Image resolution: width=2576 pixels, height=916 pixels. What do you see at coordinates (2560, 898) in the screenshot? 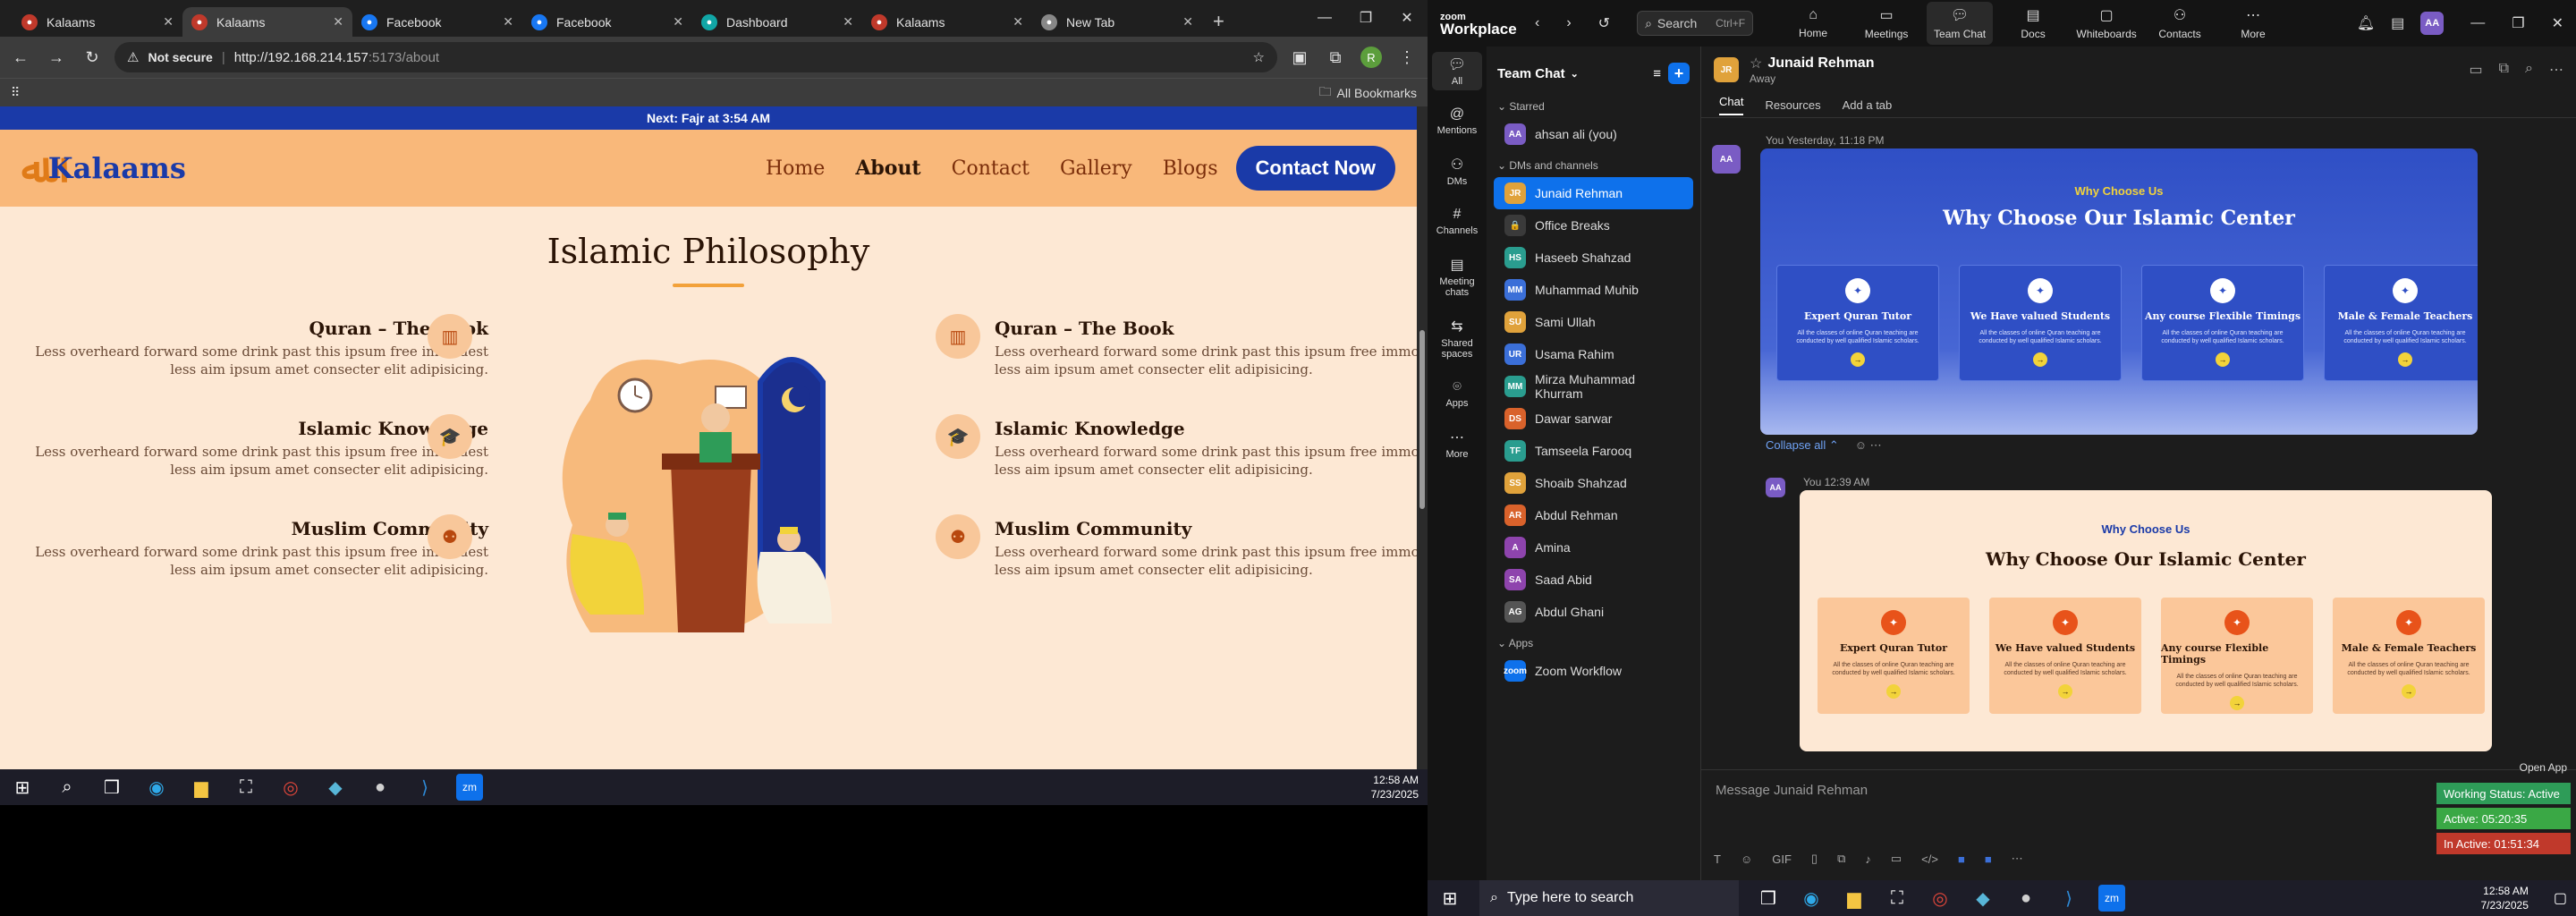
I see `notifications-icon: ▢` at bounding box center [2560, 898].